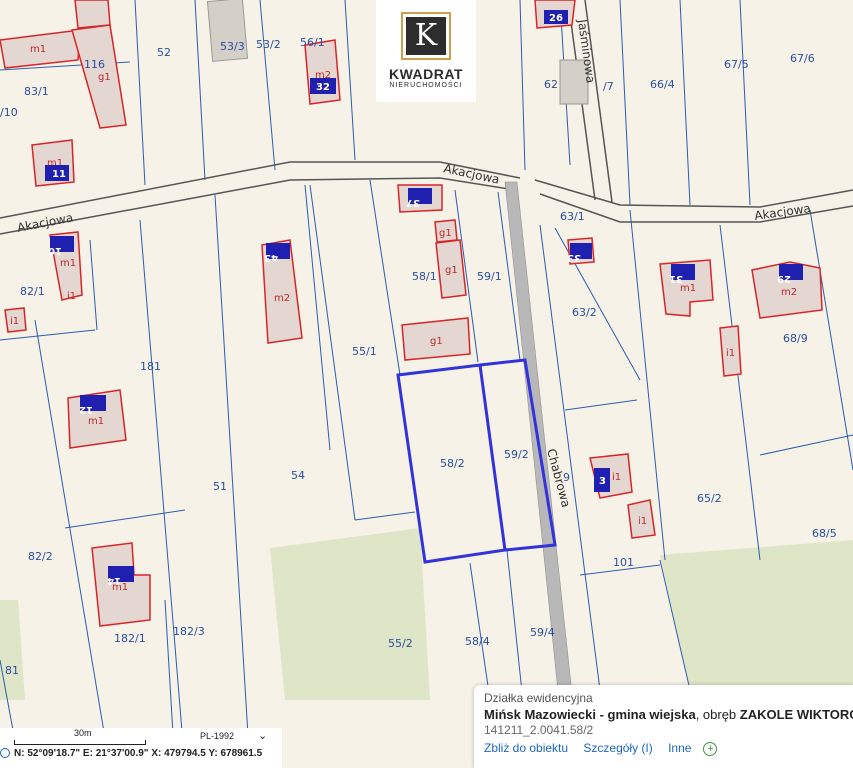 The width and height of the screenshot is (853, 768). What do you see at coordinates (271, 257) in the screenshot?
I see `house-number: 43` at bounding box center [271, 257].